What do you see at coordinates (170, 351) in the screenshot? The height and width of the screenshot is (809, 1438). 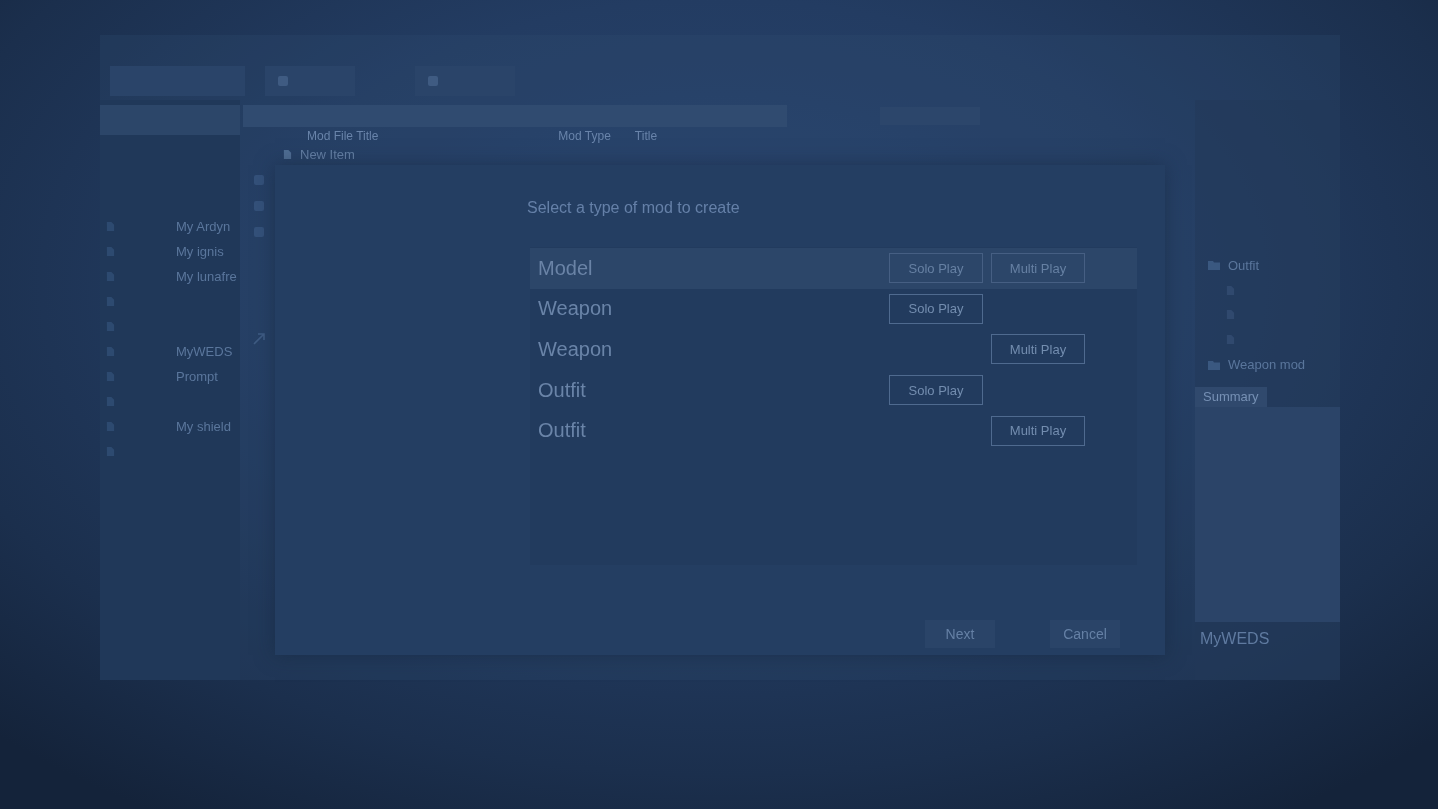 I see `sidebar-item: MyWEDS` at bounding box center [170, 351].